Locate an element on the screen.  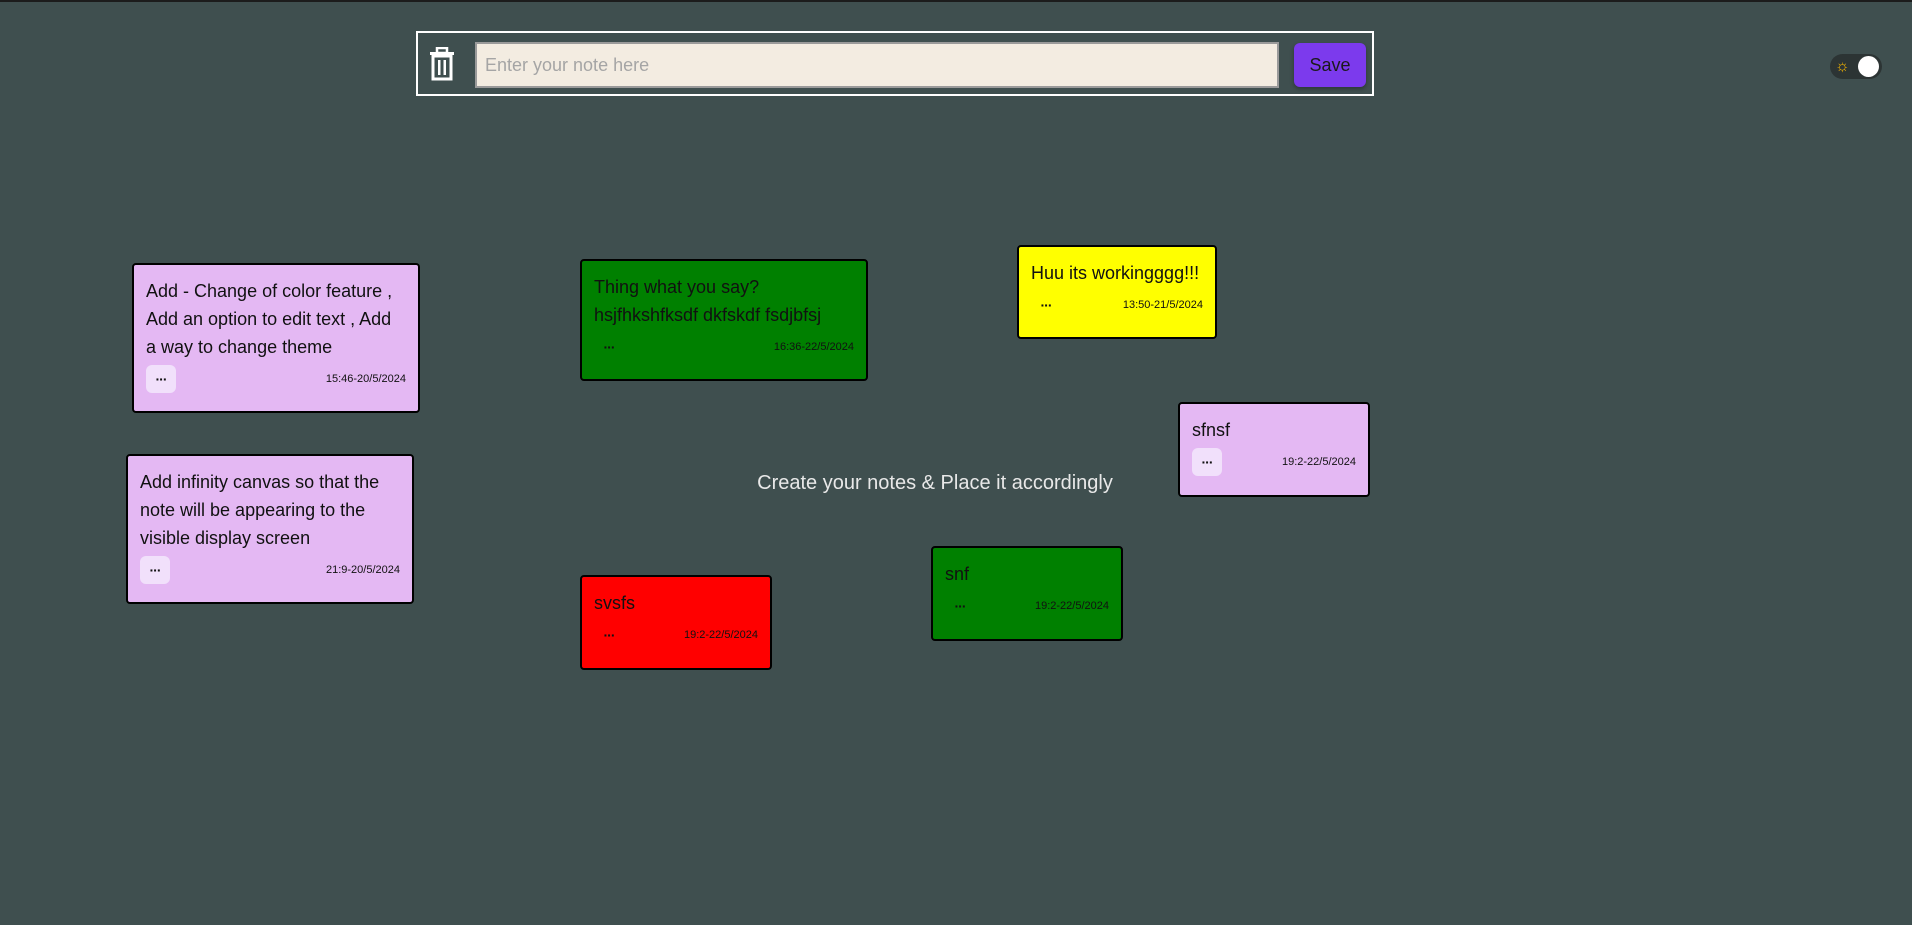
note-text: Huu its workingggg!!! is located at coordinates (1115, 273).